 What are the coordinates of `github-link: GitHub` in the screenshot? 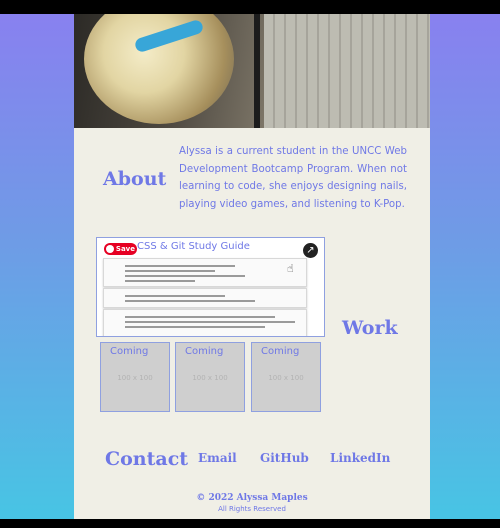 It's located at (284, 458).